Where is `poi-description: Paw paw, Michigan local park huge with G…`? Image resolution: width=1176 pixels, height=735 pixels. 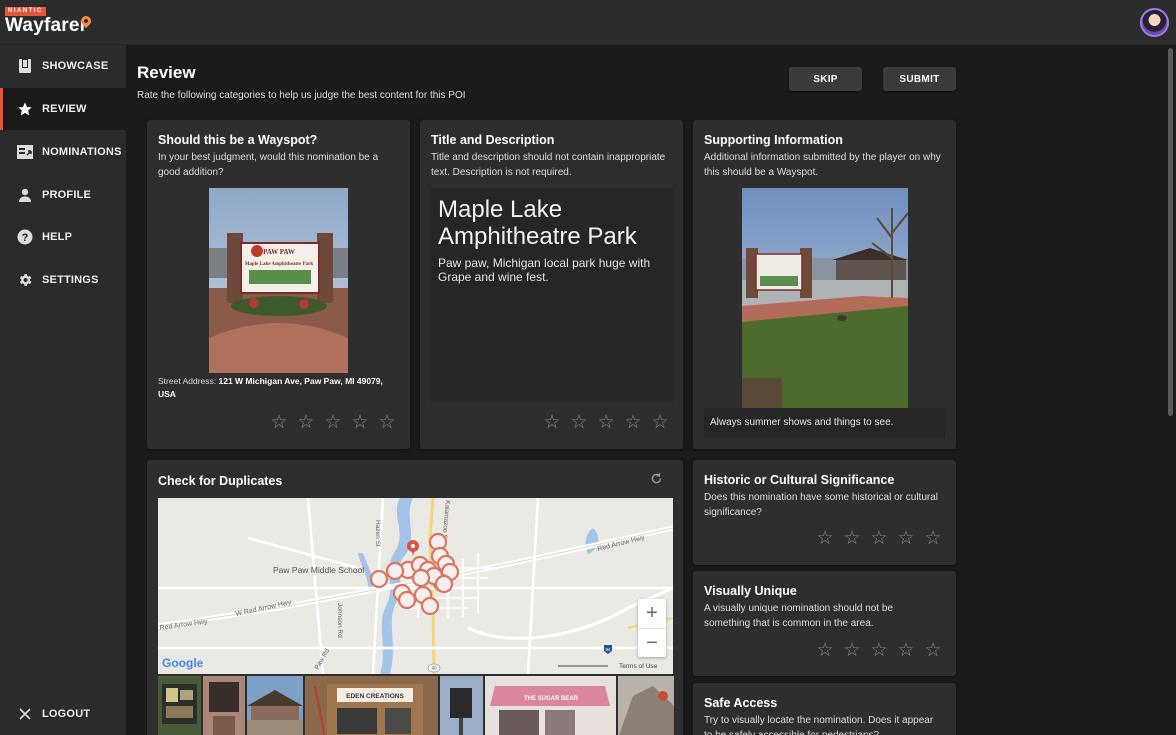 poi-description: Paw paw, Michigan local park huge with G… is located at coordinates (544, 270).